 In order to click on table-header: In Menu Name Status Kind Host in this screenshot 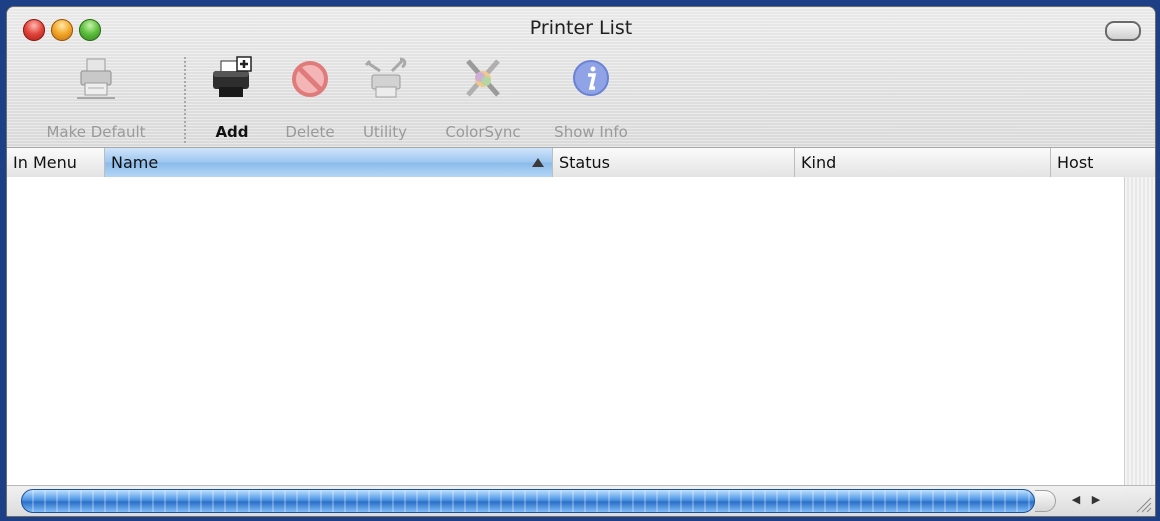, I will do `click(581, 162)`.